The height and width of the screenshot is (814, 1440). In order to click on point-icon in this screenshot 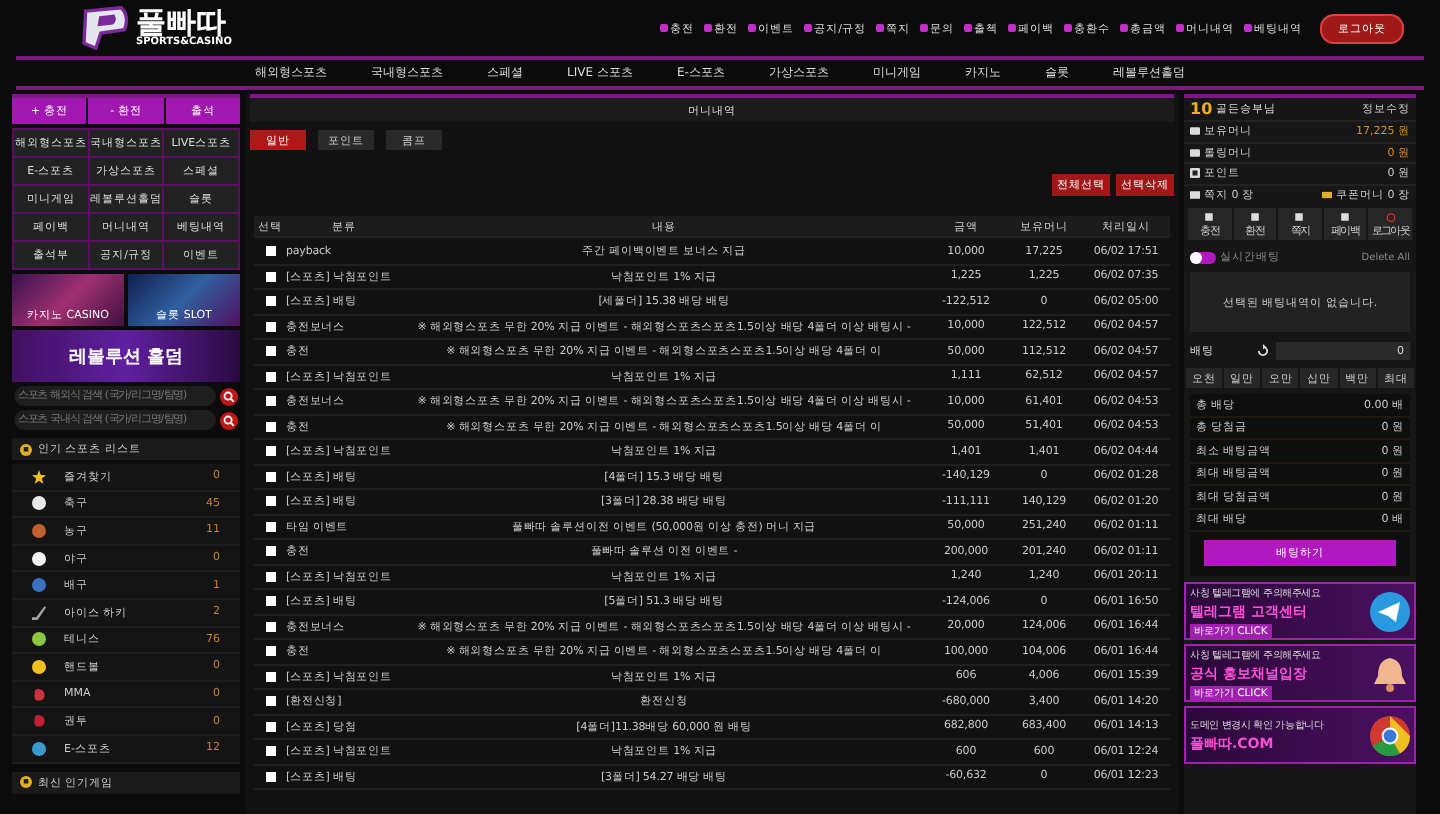, I will do `click(1195, 173)`.